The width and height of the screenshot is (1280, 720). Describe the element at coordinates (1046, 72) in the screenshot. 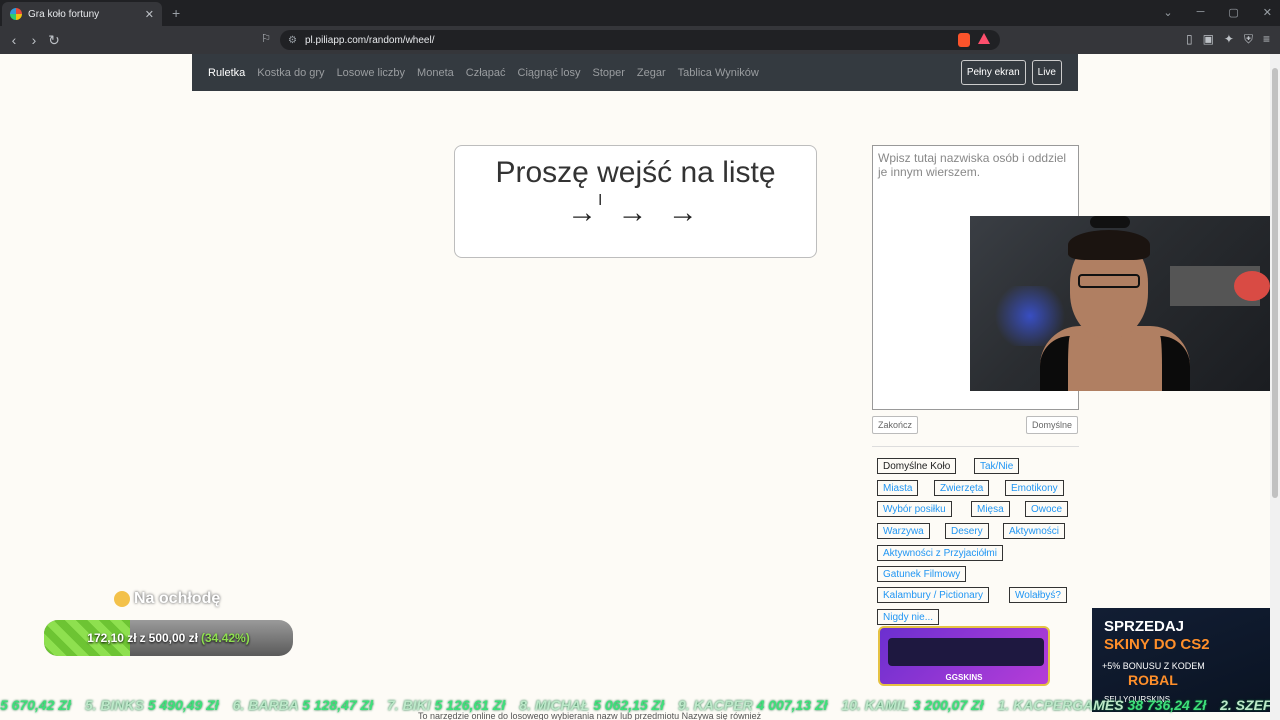

I see `live-button: Live` at that location.